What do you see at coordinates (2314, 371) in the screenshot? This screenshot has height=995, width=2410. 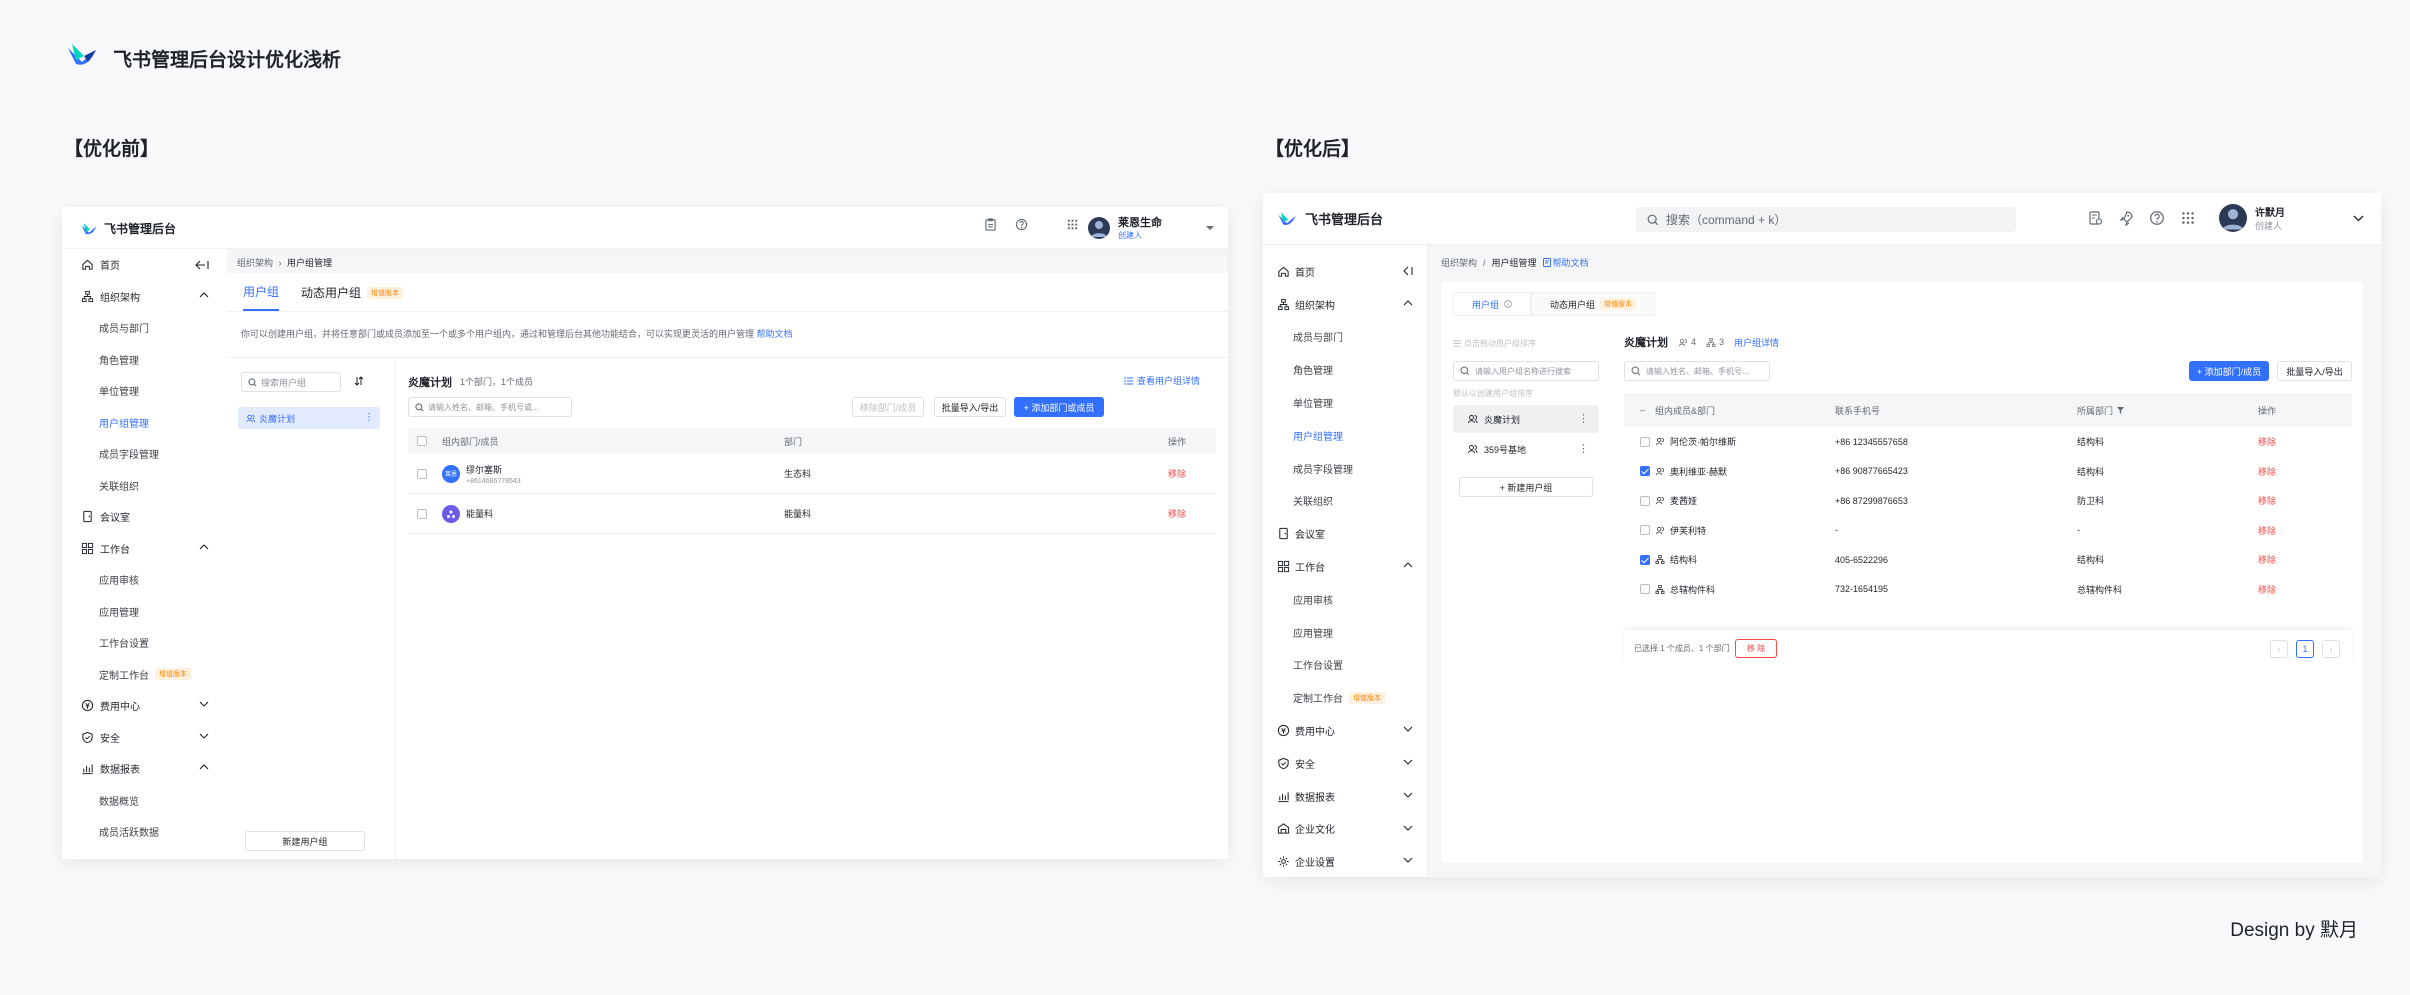 I see `batch-import-export-button: 批量导入/导出` at bounding box center [2314, 371].